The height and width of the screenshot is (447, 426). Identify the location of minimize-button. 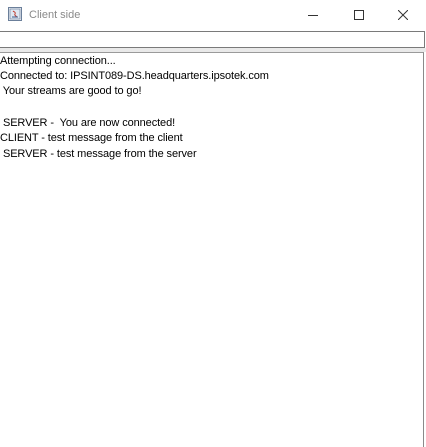
(313, 15).